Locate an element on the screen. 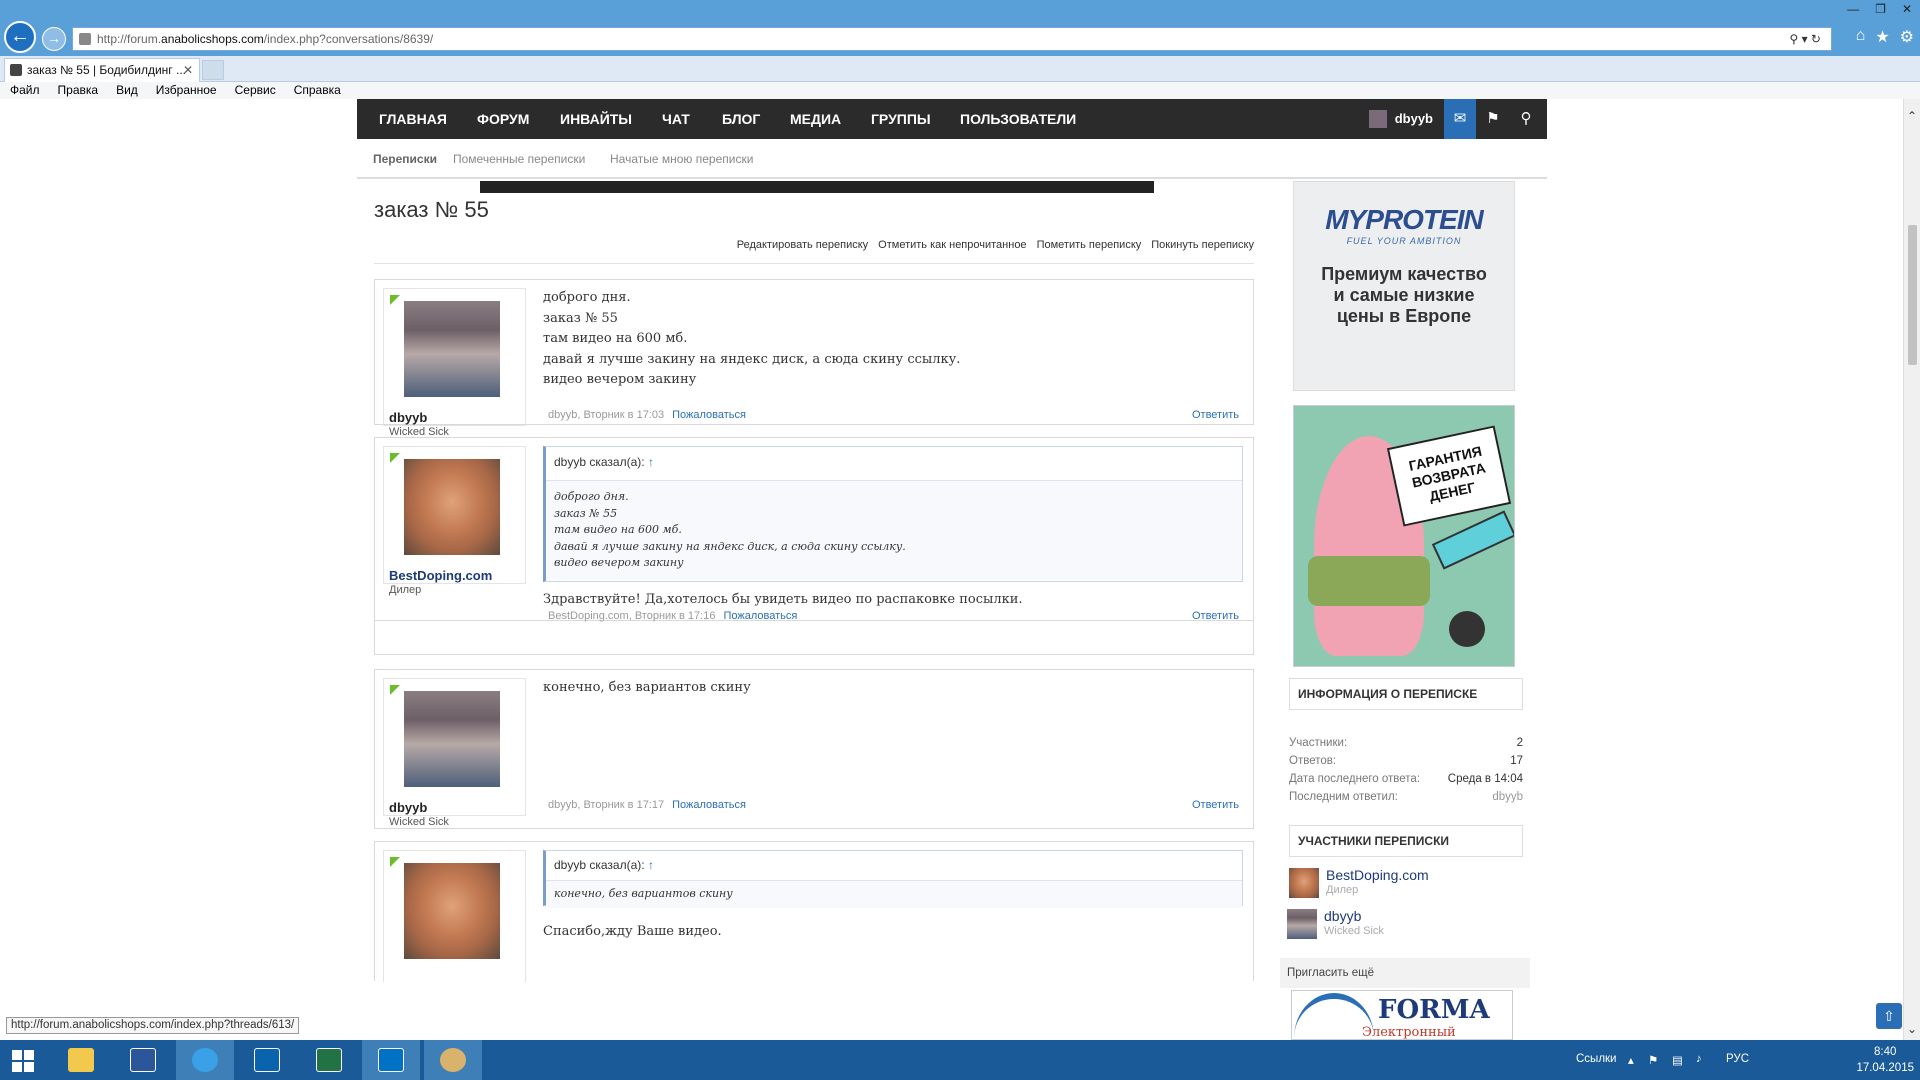  nav-users: ПОЛЬЗОВАТЕЛИ is located at coordinates (1018, 119).